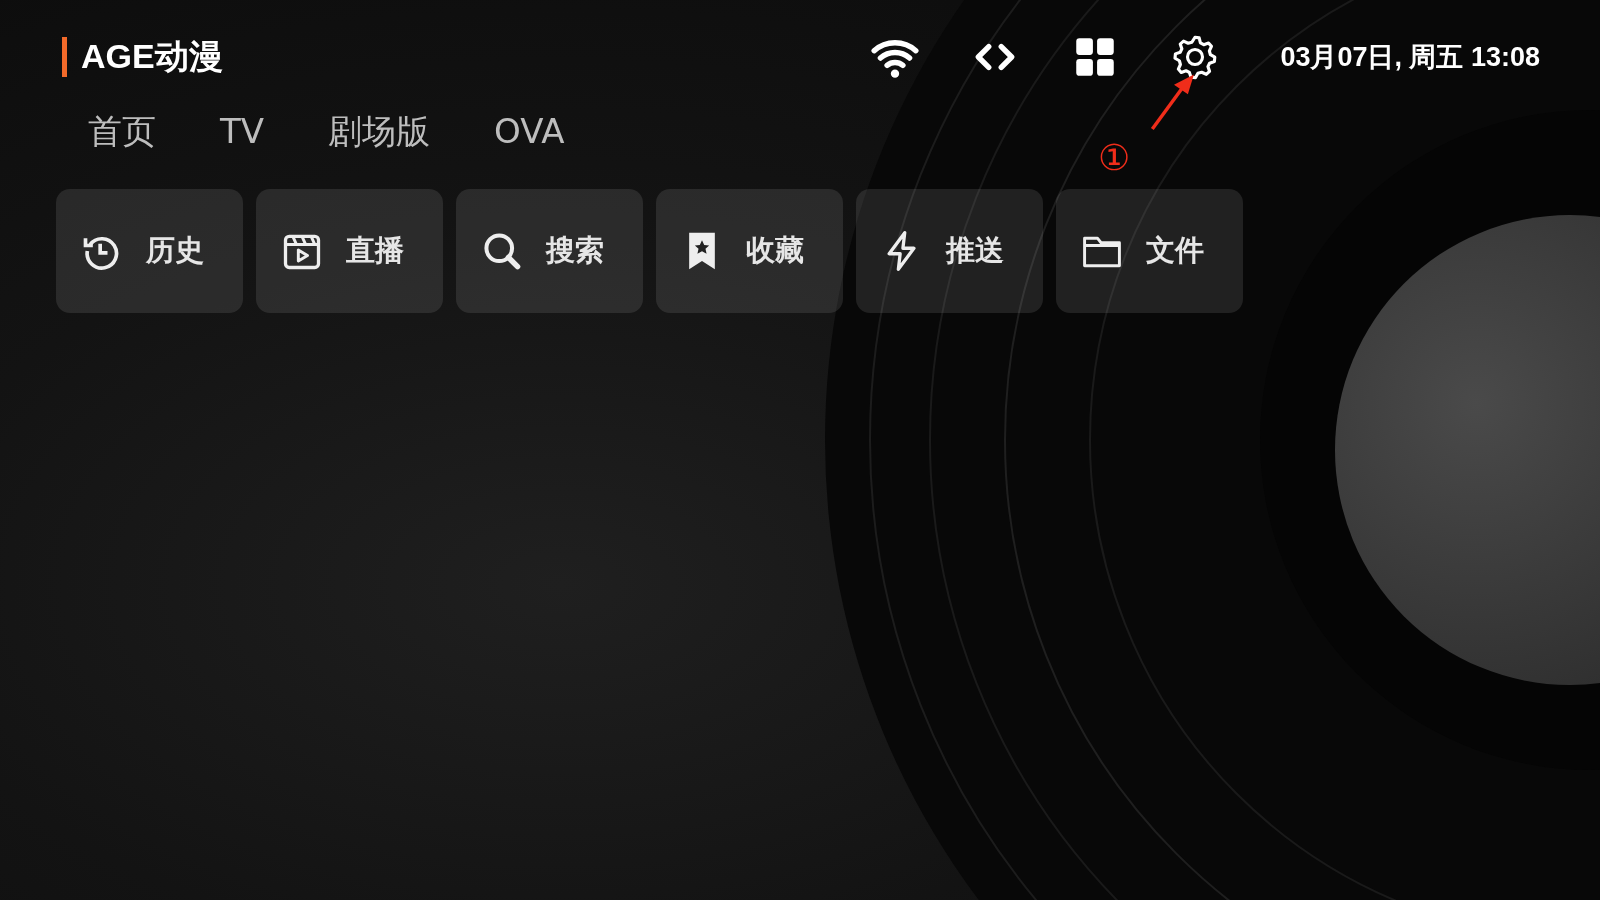  I want to click on shortcut-tile: 搜索, so click(549, 251).